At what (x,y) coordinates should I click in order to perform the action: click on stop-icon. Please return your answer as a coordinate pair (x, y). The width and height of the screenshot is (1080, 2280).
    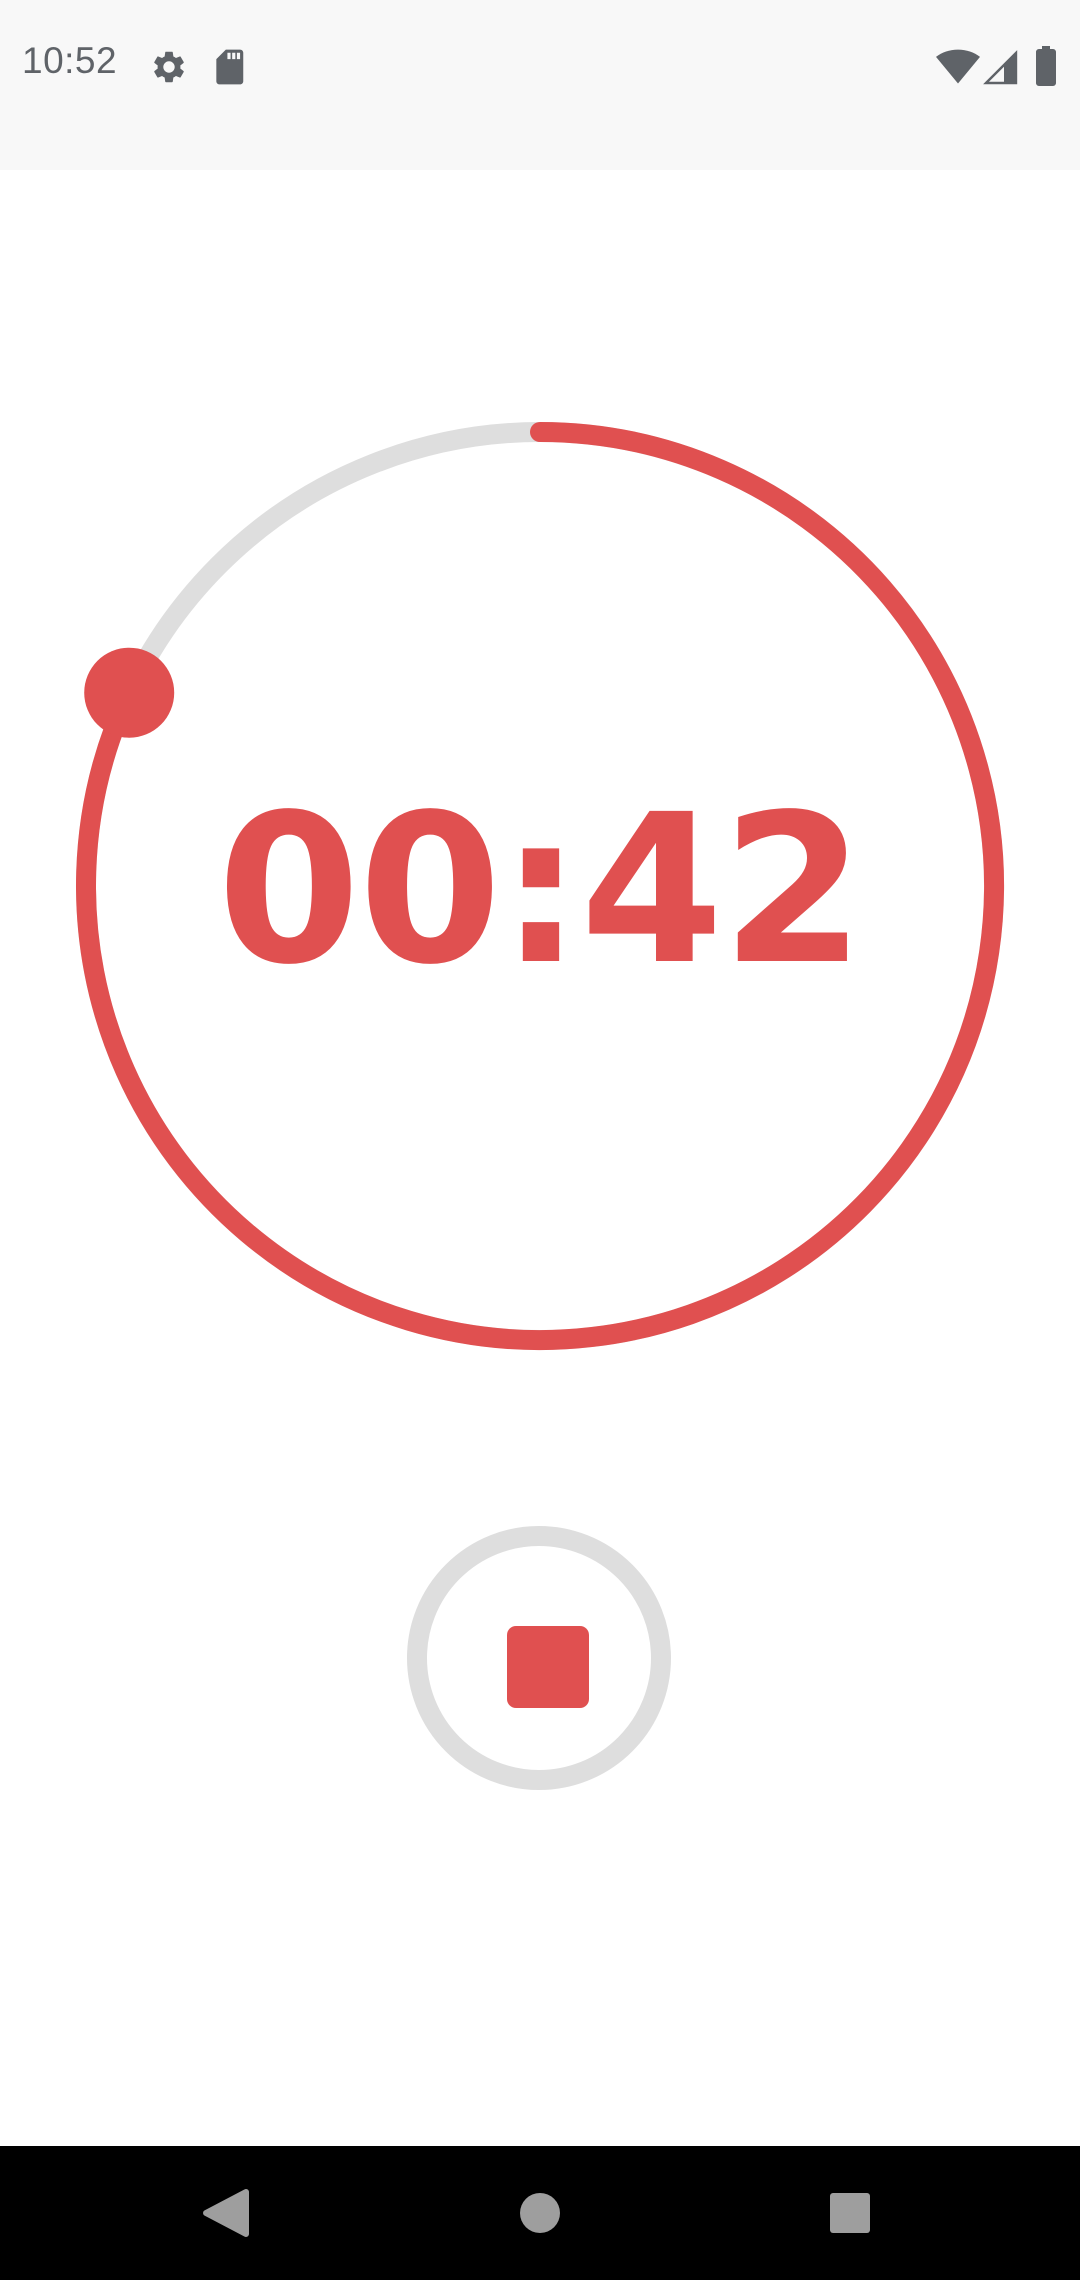
    Looking at the image, I should click on (548, 1667).